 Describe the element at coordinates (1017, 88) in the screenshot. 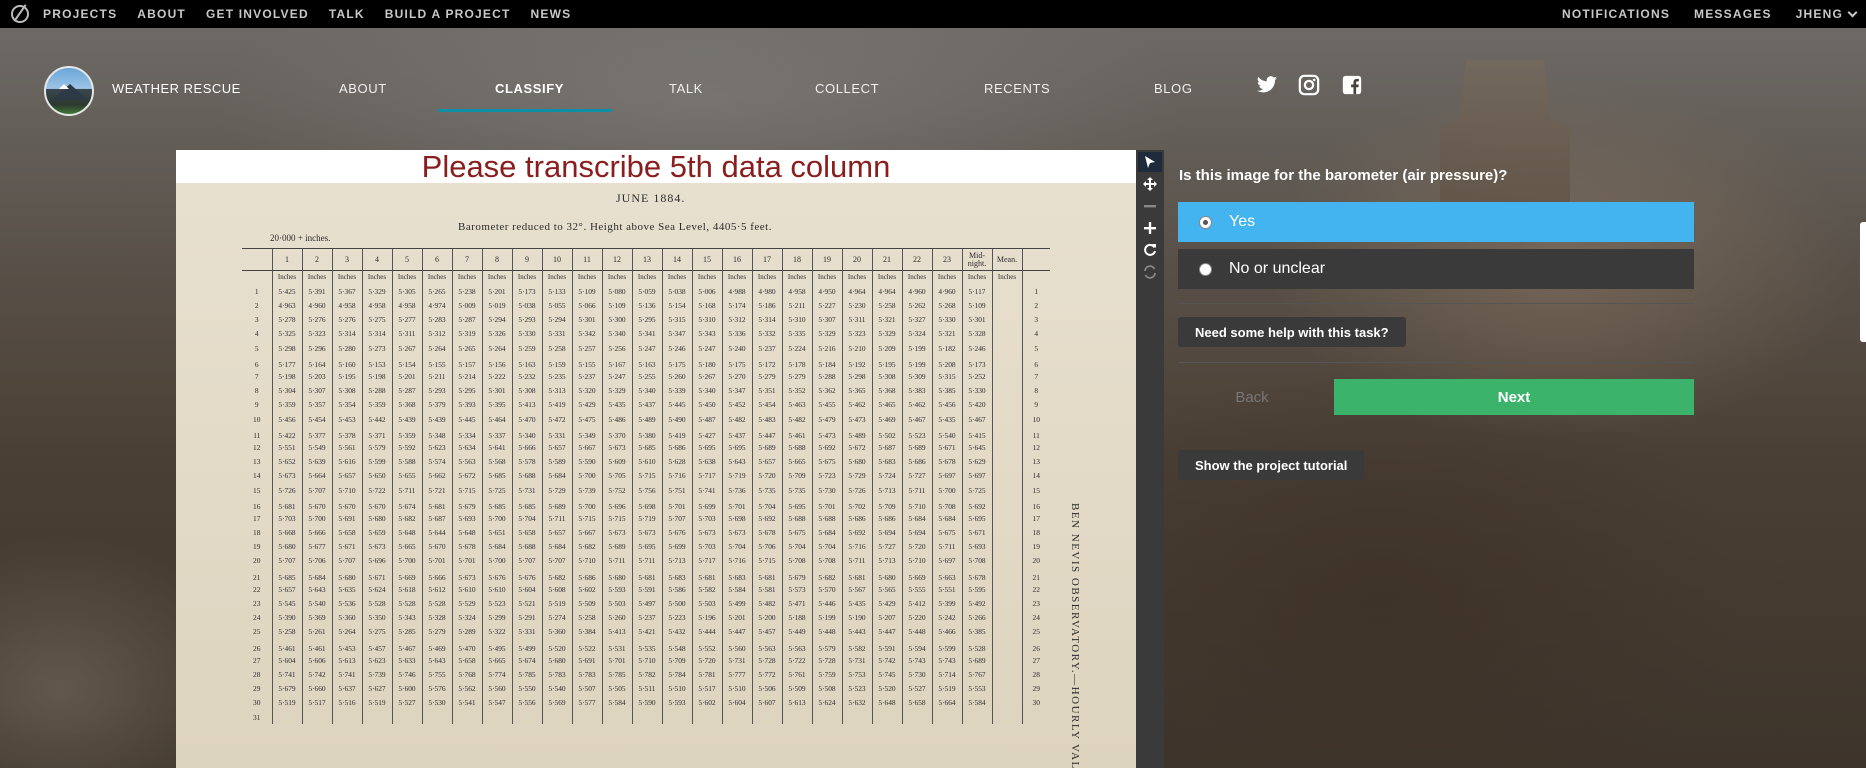

I see `project-nav-recents: RECENTS` at that location.